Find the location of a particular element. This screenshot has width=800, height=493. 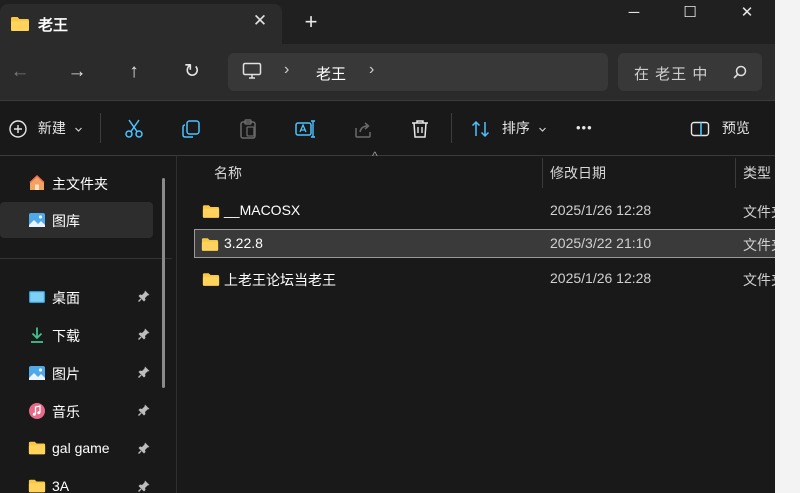

copy-icon is located at coordinates (191, 129).